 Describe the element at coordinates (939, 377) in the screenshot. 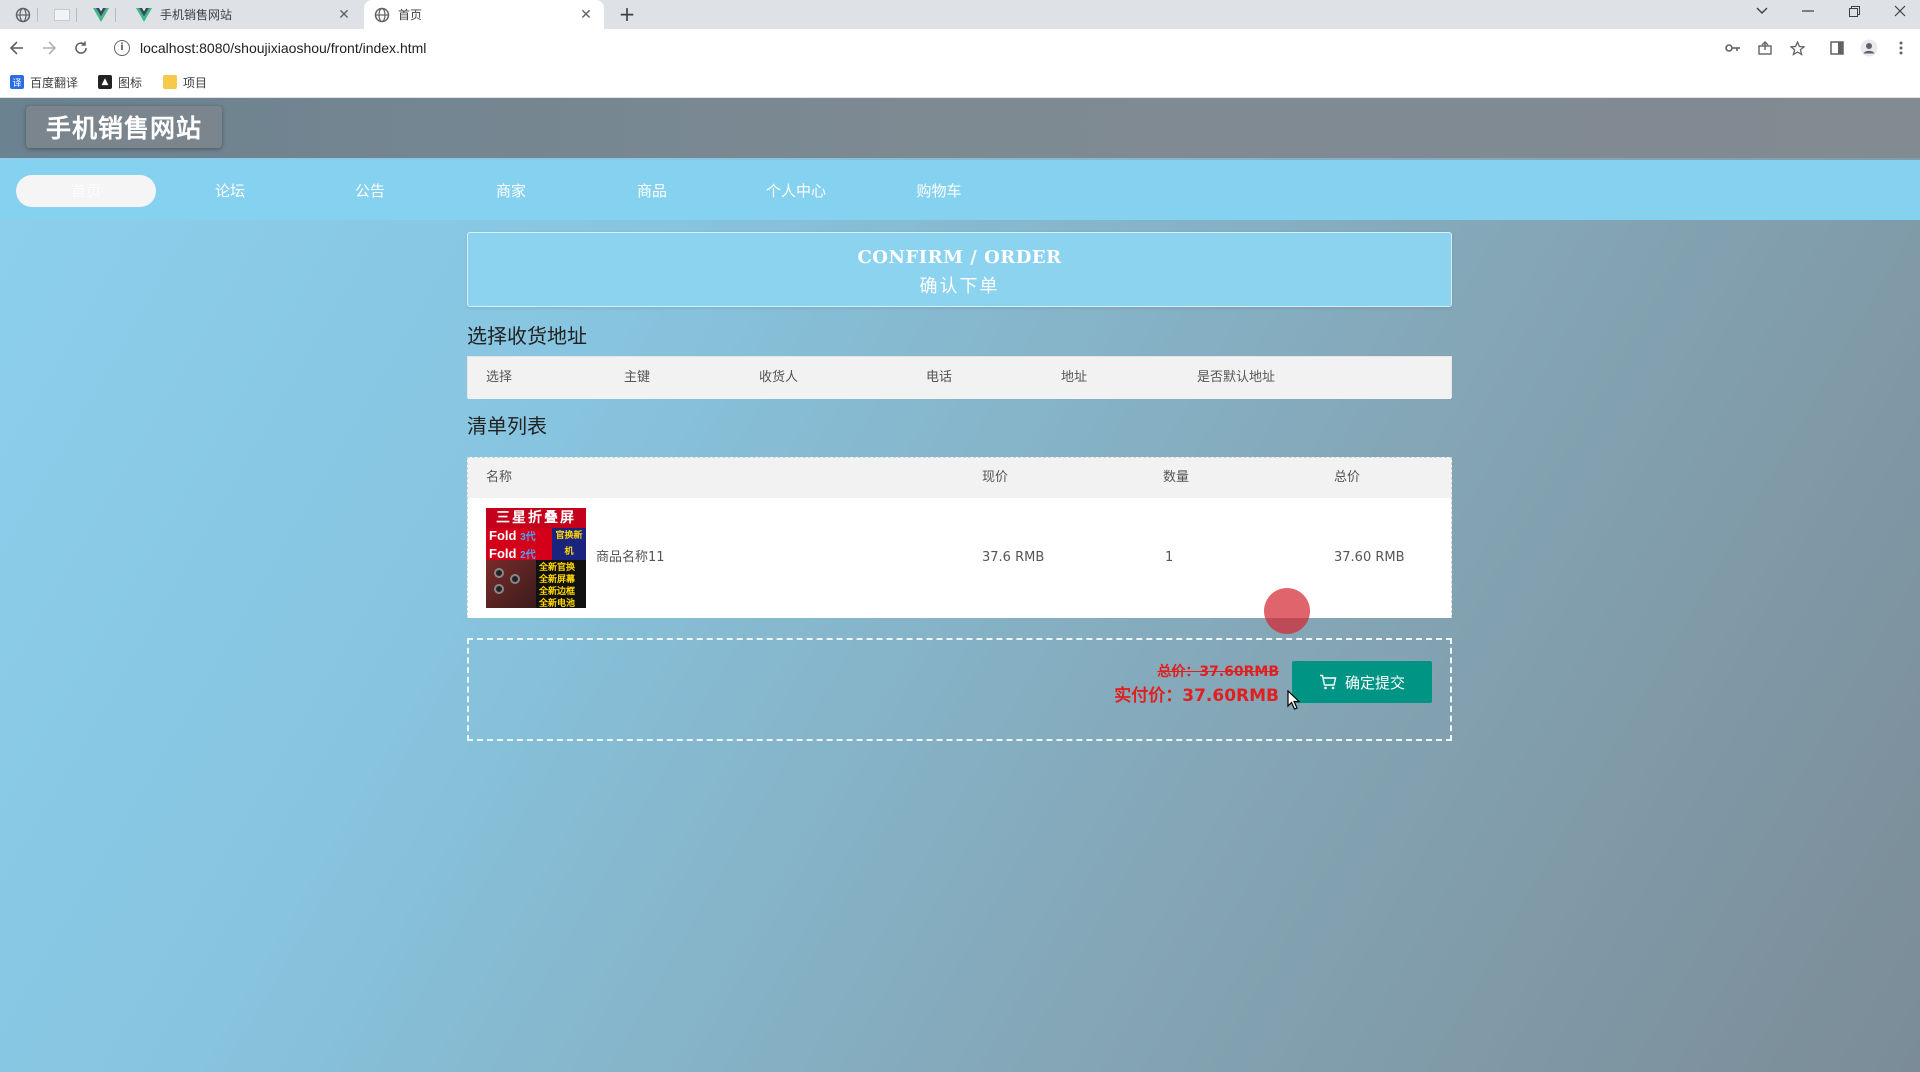

I see `column-header: 电话` at that location.